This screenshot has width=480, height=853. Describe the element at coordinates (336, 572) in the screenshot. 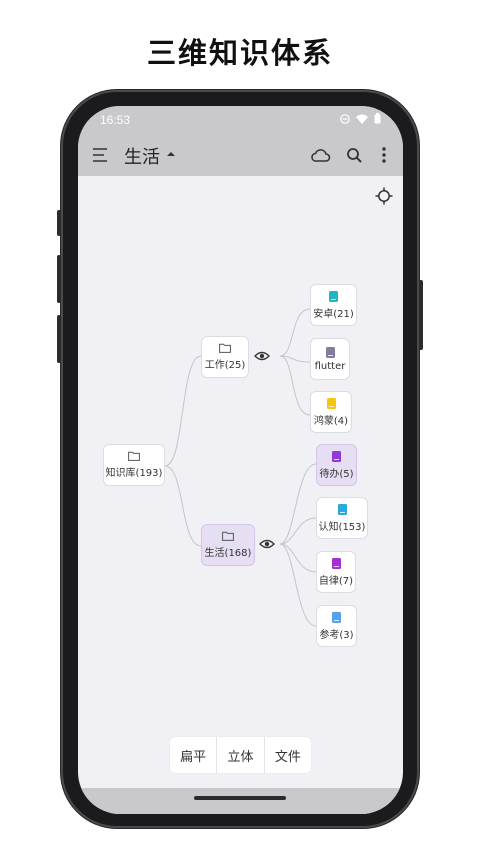

I see `node-discipline: 自律(7)` at that location.